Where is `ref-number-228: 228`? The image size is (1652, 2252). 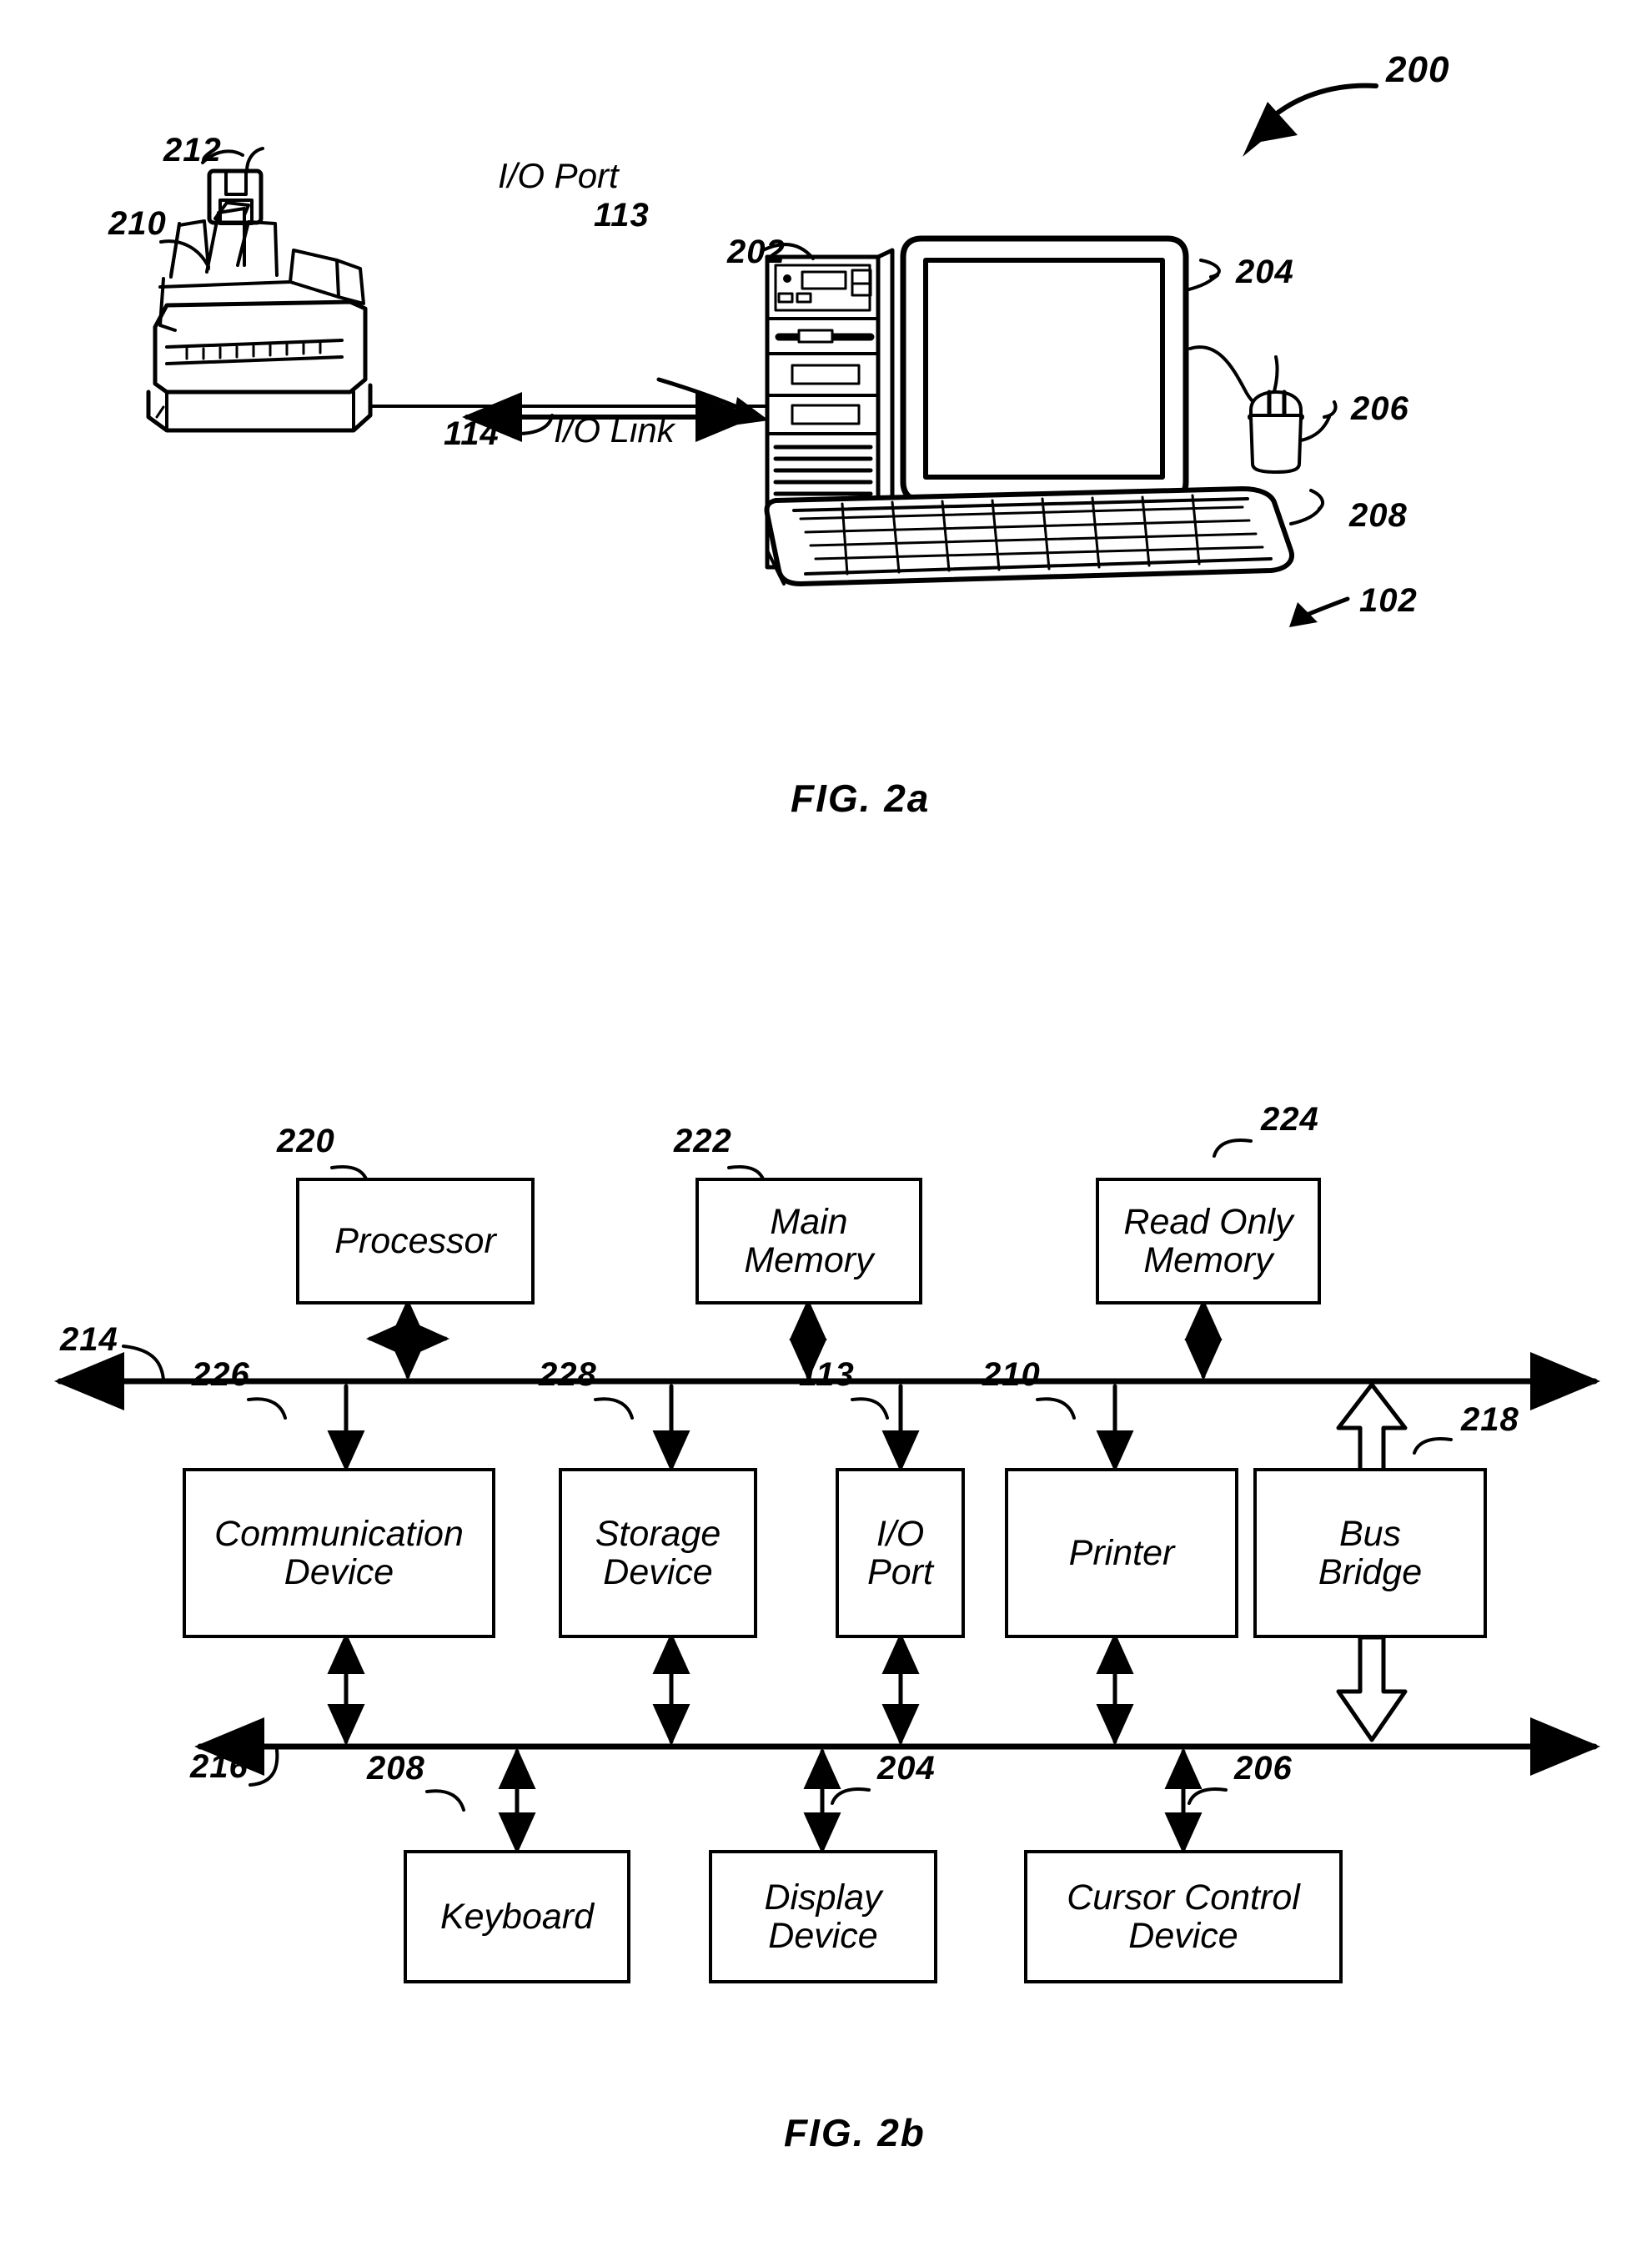 ref-number-228: 228 is located at coordinates (568, 1374).